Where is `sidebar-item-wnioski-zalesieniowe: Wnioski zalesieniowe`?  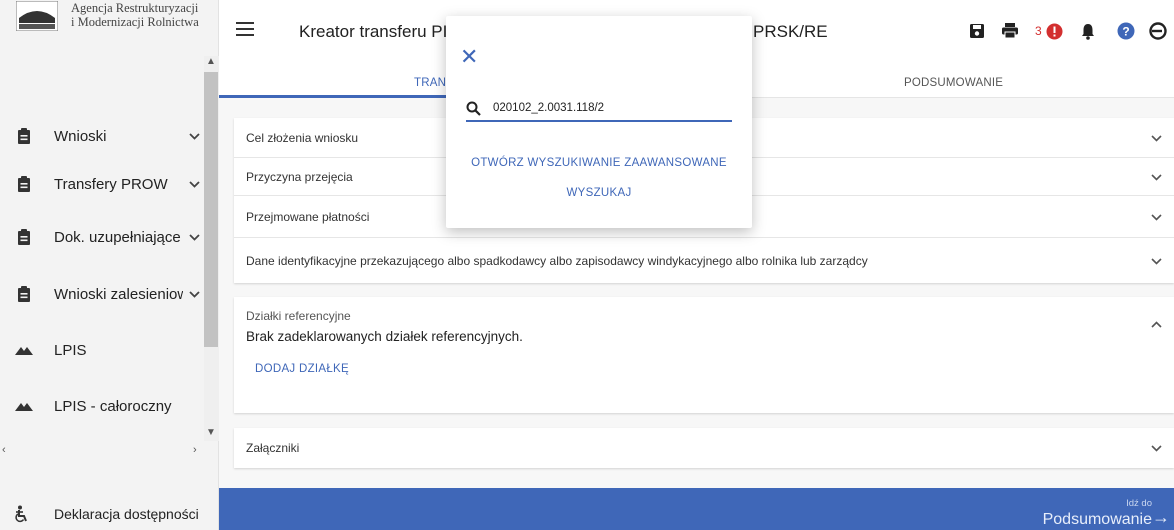
sidebar-item-wnioski-zalesieniowe: Wnioski zalesieniowe is located at coordinates (102, 294).